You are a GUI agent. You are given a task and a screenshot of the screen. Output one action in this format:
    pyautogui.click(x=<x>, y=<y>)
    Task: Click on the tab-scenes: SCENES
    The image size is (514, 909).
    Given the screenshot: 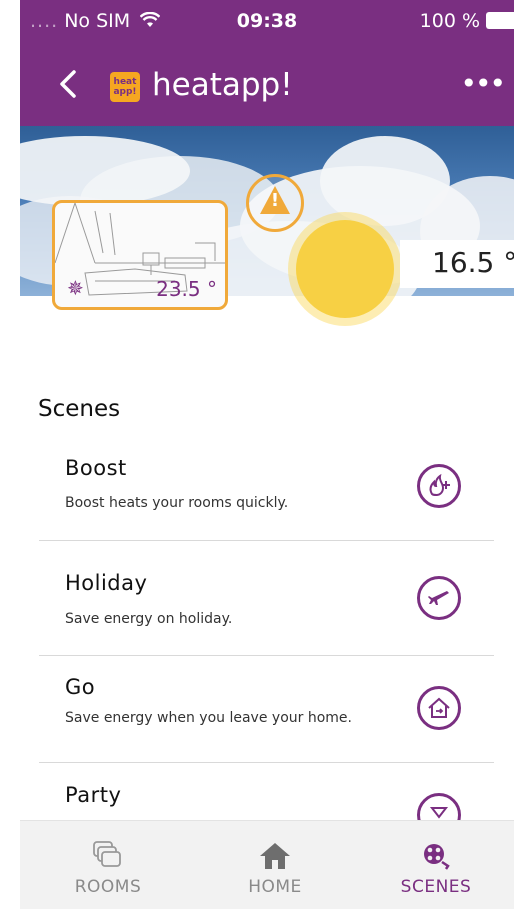 What is the action you would take?
    pyautogui.click(x=435, y=865)
    